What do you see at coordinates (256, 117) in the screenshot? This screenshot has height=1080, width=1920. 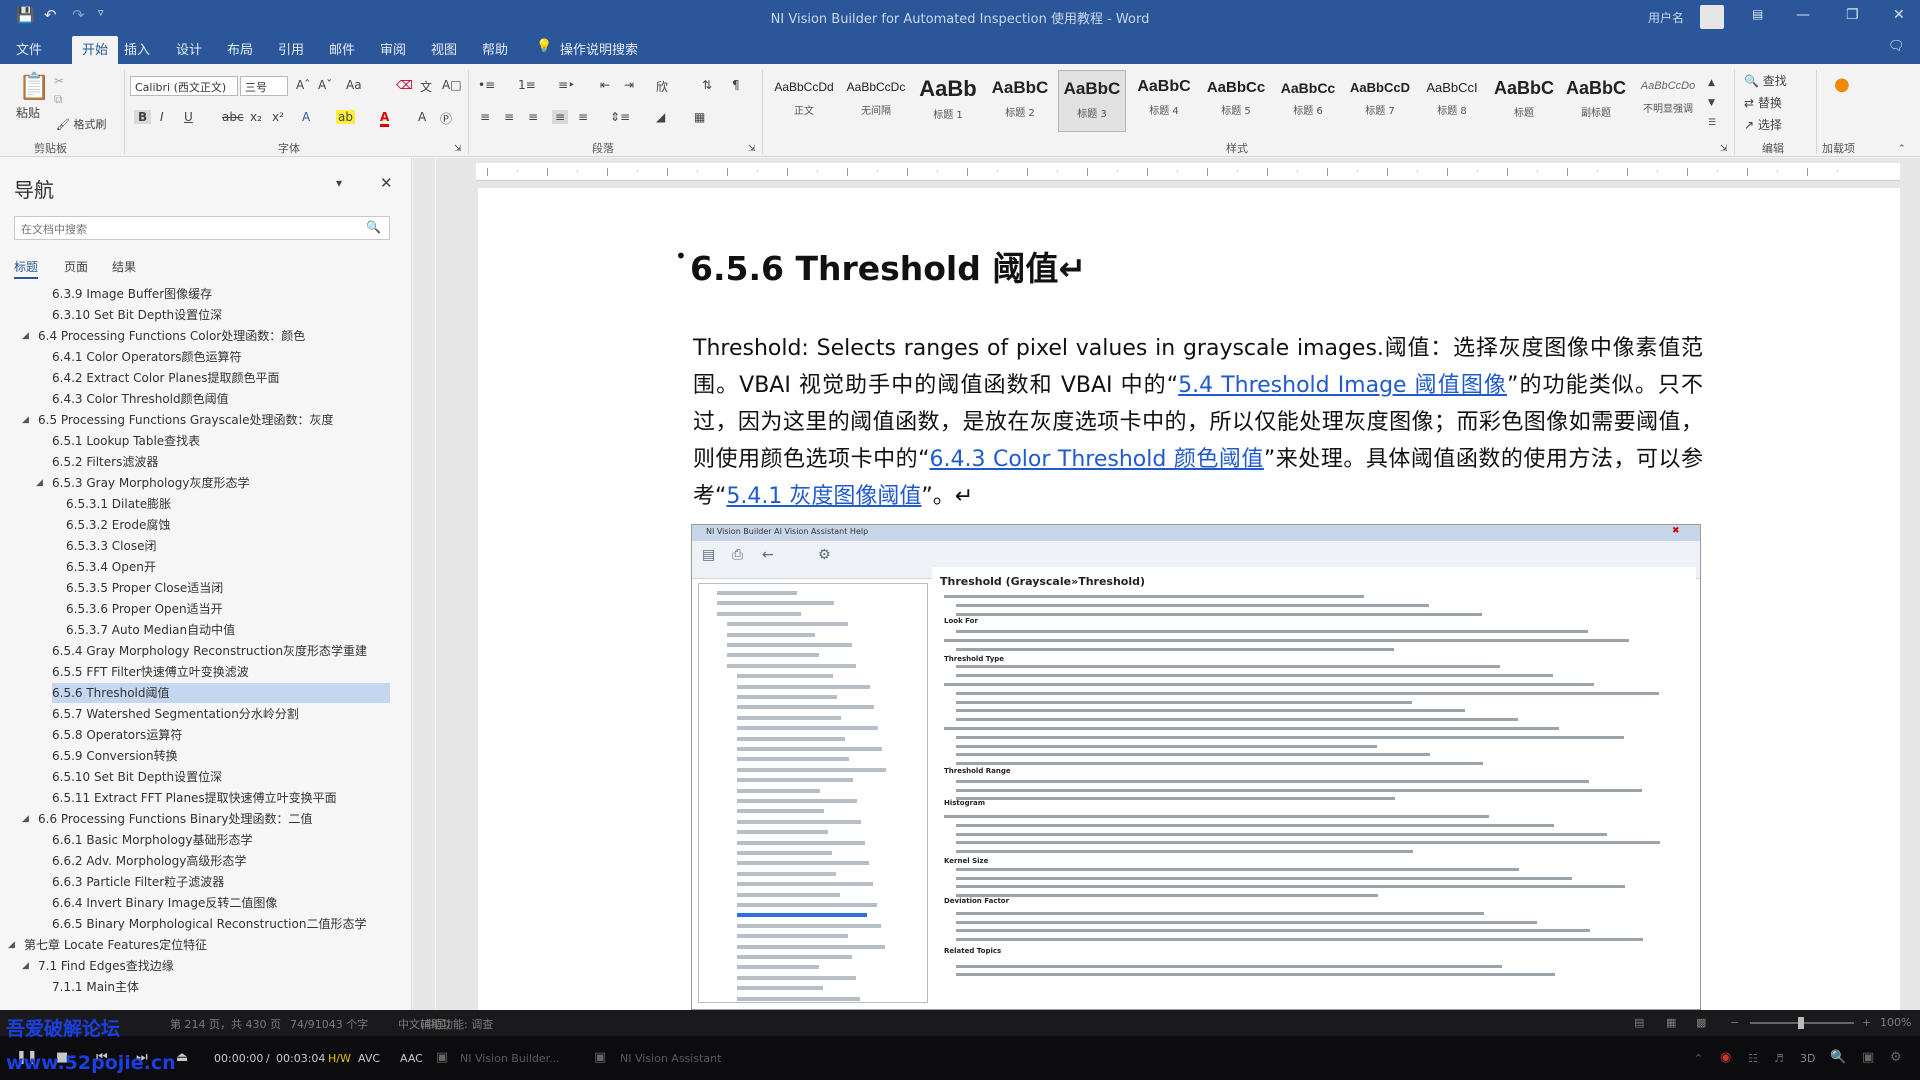 I see `subscript-icon: x₂` at bounding box center [256, 117].